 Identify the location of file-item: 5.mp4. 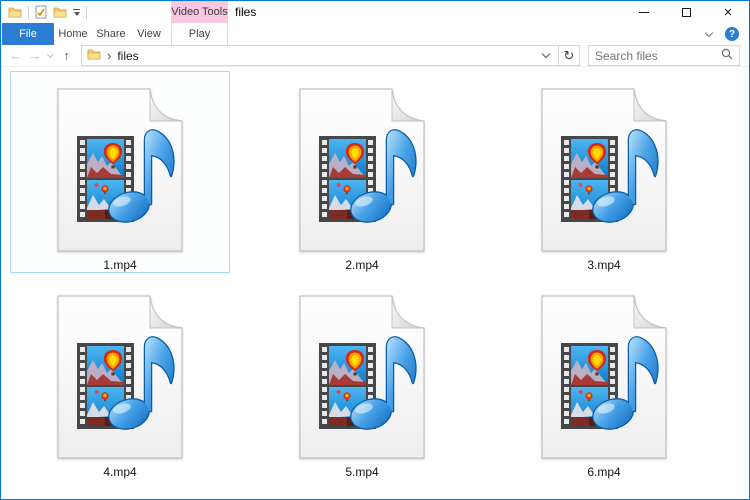
(362, 379).